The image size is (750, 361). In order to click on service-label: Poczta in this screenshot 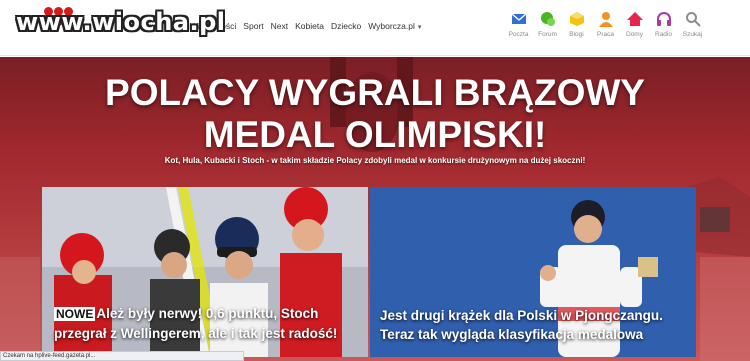, I will do `click(518, 34)`.